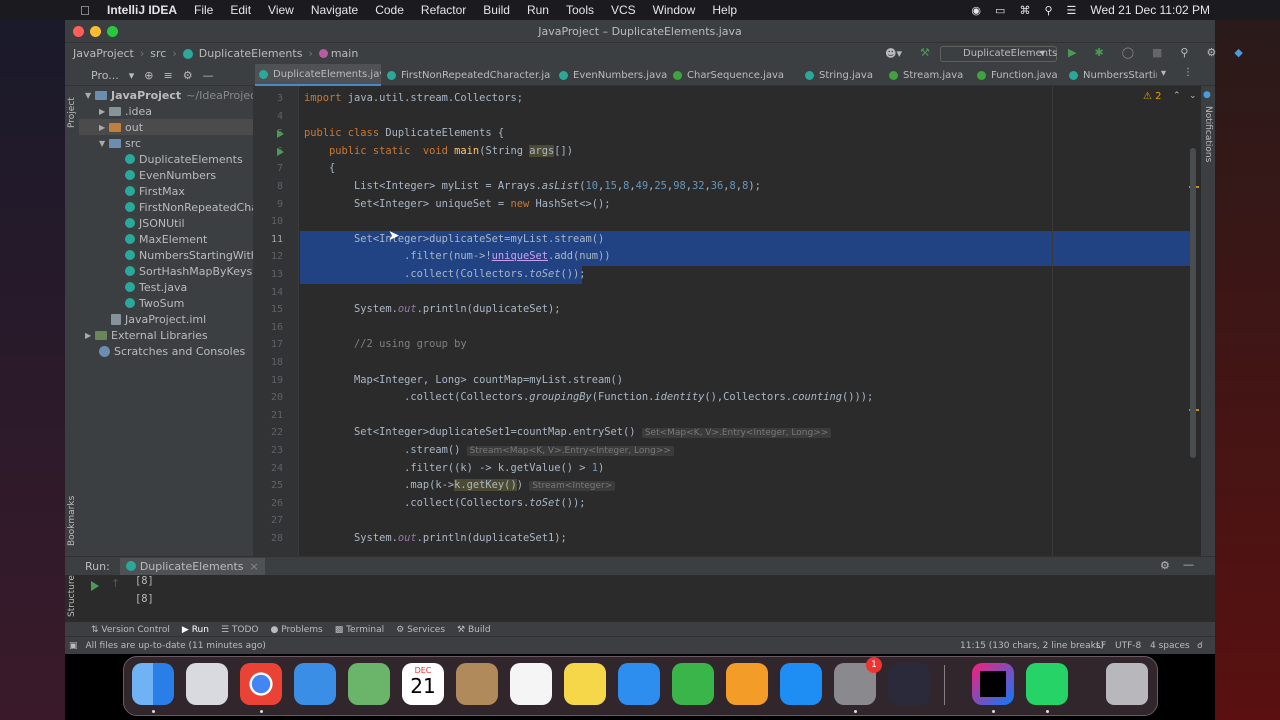 This screenshot has height=720, width=1280. I want to click on gear-icon: ⚙, so click(1211, 52).